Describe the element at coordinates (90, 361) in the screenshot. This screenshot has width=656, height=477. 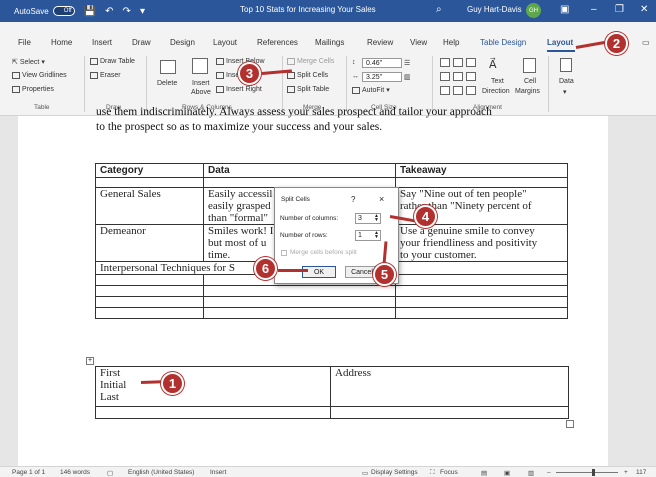
I see `table-move-handle: +` at that location.